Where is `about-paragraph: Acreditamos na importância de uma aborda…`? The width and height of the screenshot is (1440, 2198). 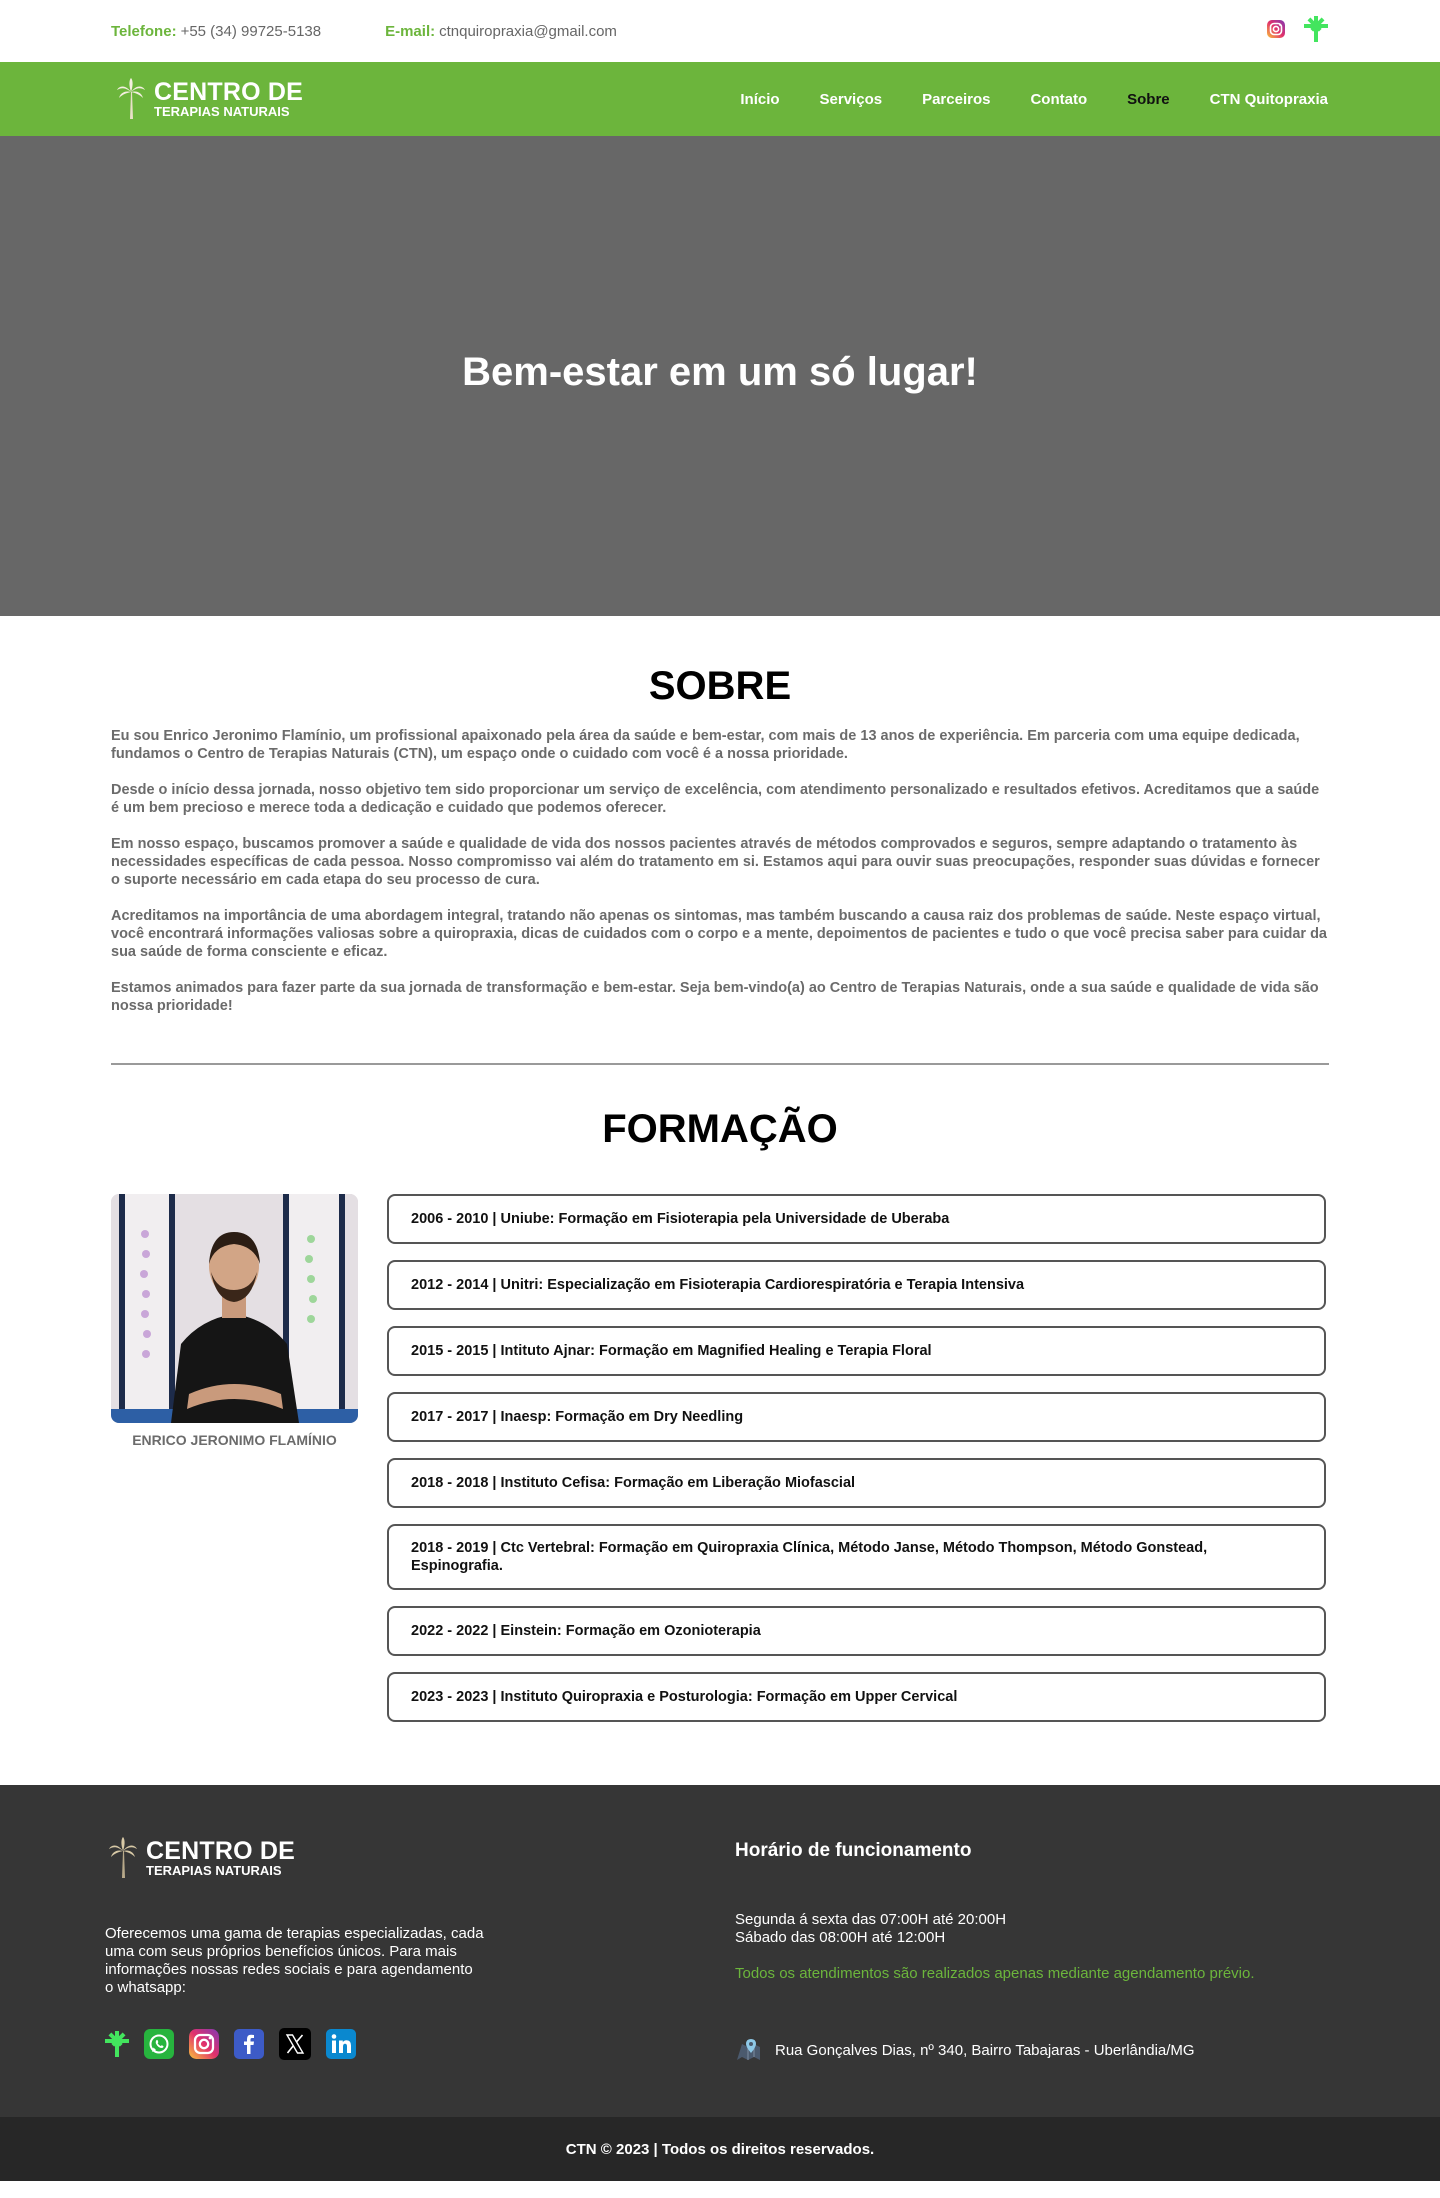 about-paragraph: Acreditamos na importância de uma aborda… is located at coordinates (719, 934).